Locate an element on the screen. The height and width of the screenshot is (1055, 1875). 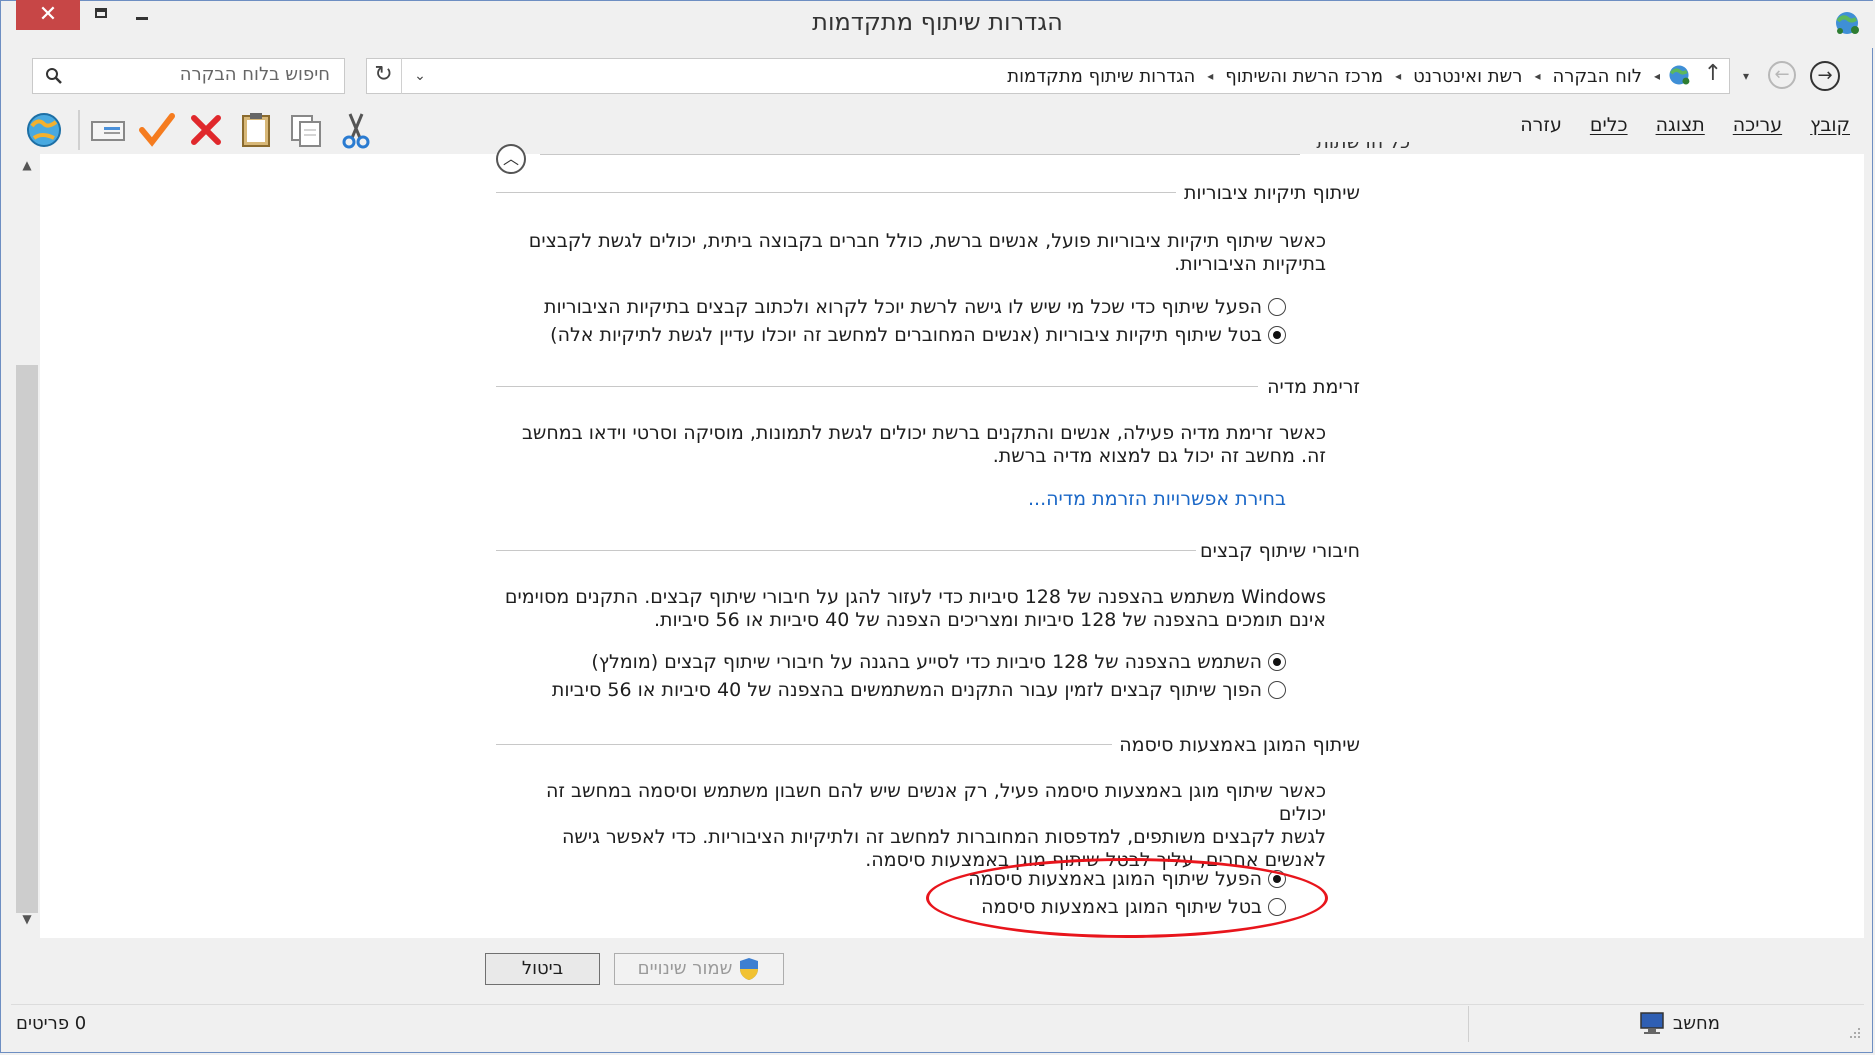
maximize-button is located at coordinates (102, 15).